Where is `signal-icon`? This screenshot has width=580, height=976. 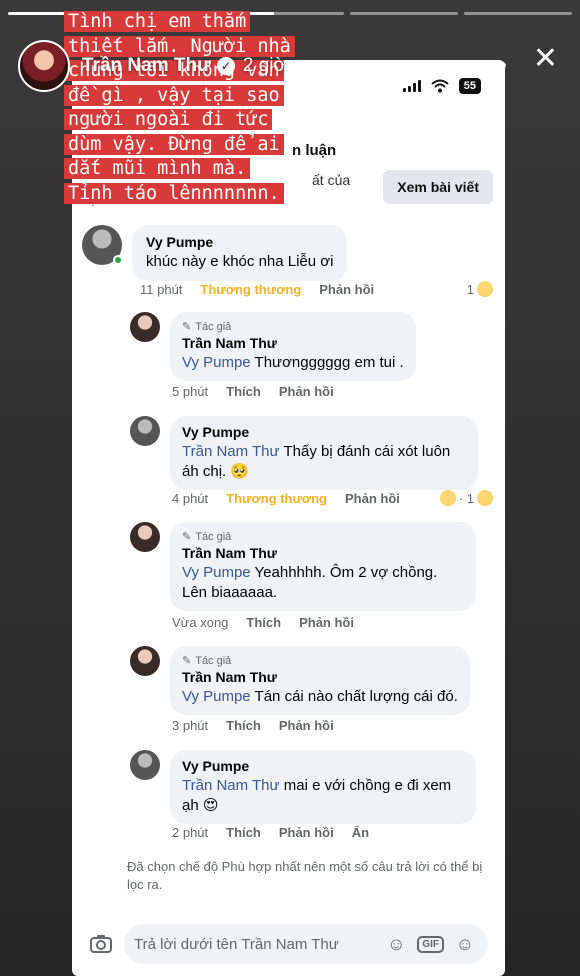
signal-icon is located at coordinates (411, 86).